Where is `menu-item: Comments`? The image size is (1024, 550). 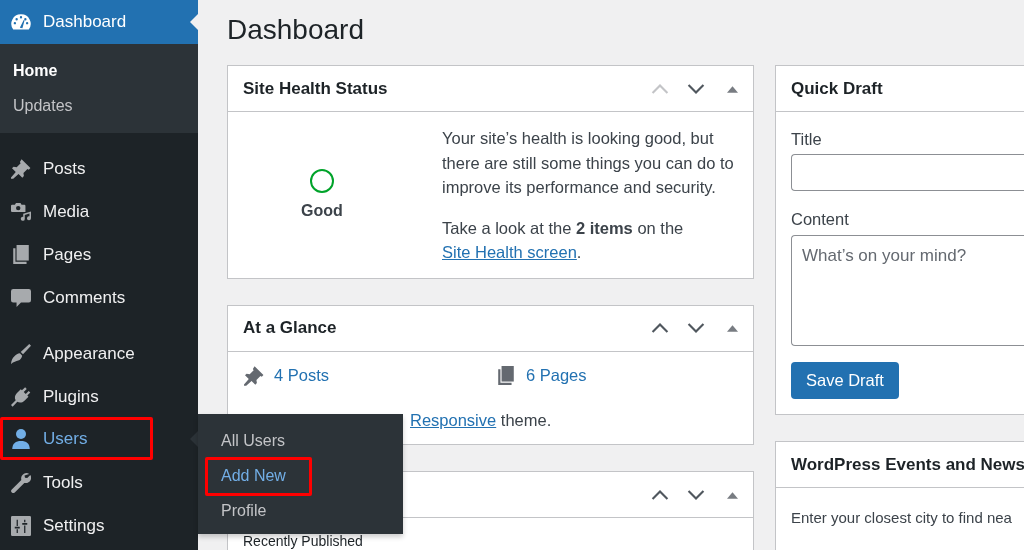
menu-item: Comments is located at coordinates (99, 297).